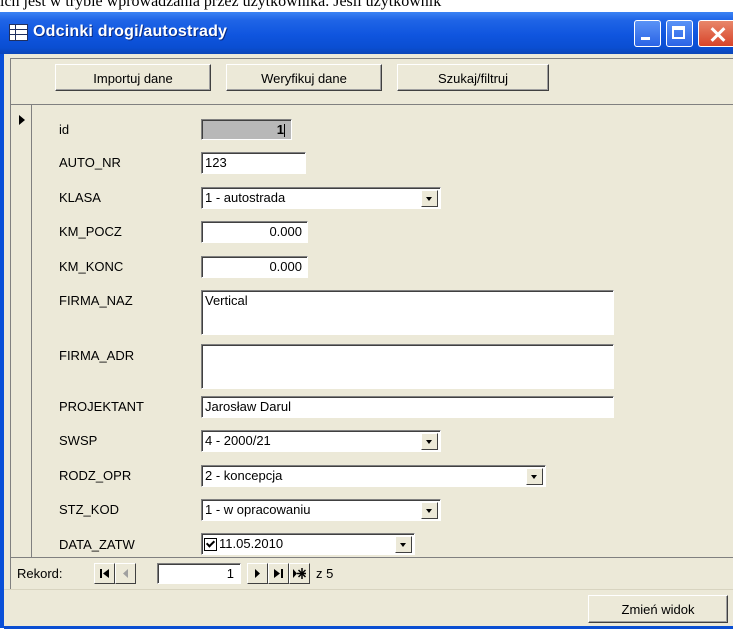 This screenshot has width=733, height=629. What do you see at coordinates (715, 33) in the screenshot?
I see `close-icon` at bounding box center [715, 33].